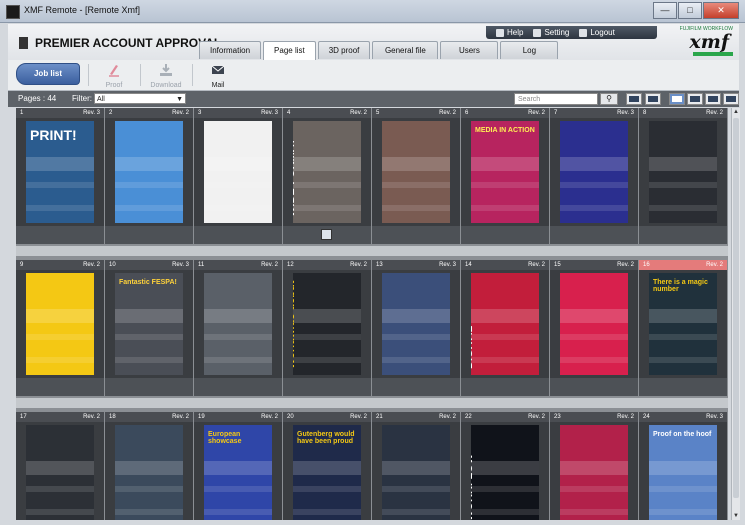 The height and width of the screenshot is (525, 745). What do you see at coordinates (405, 50) in the screenshot?
I see `tab-general-file: General file` at bounding box center [405, 50].